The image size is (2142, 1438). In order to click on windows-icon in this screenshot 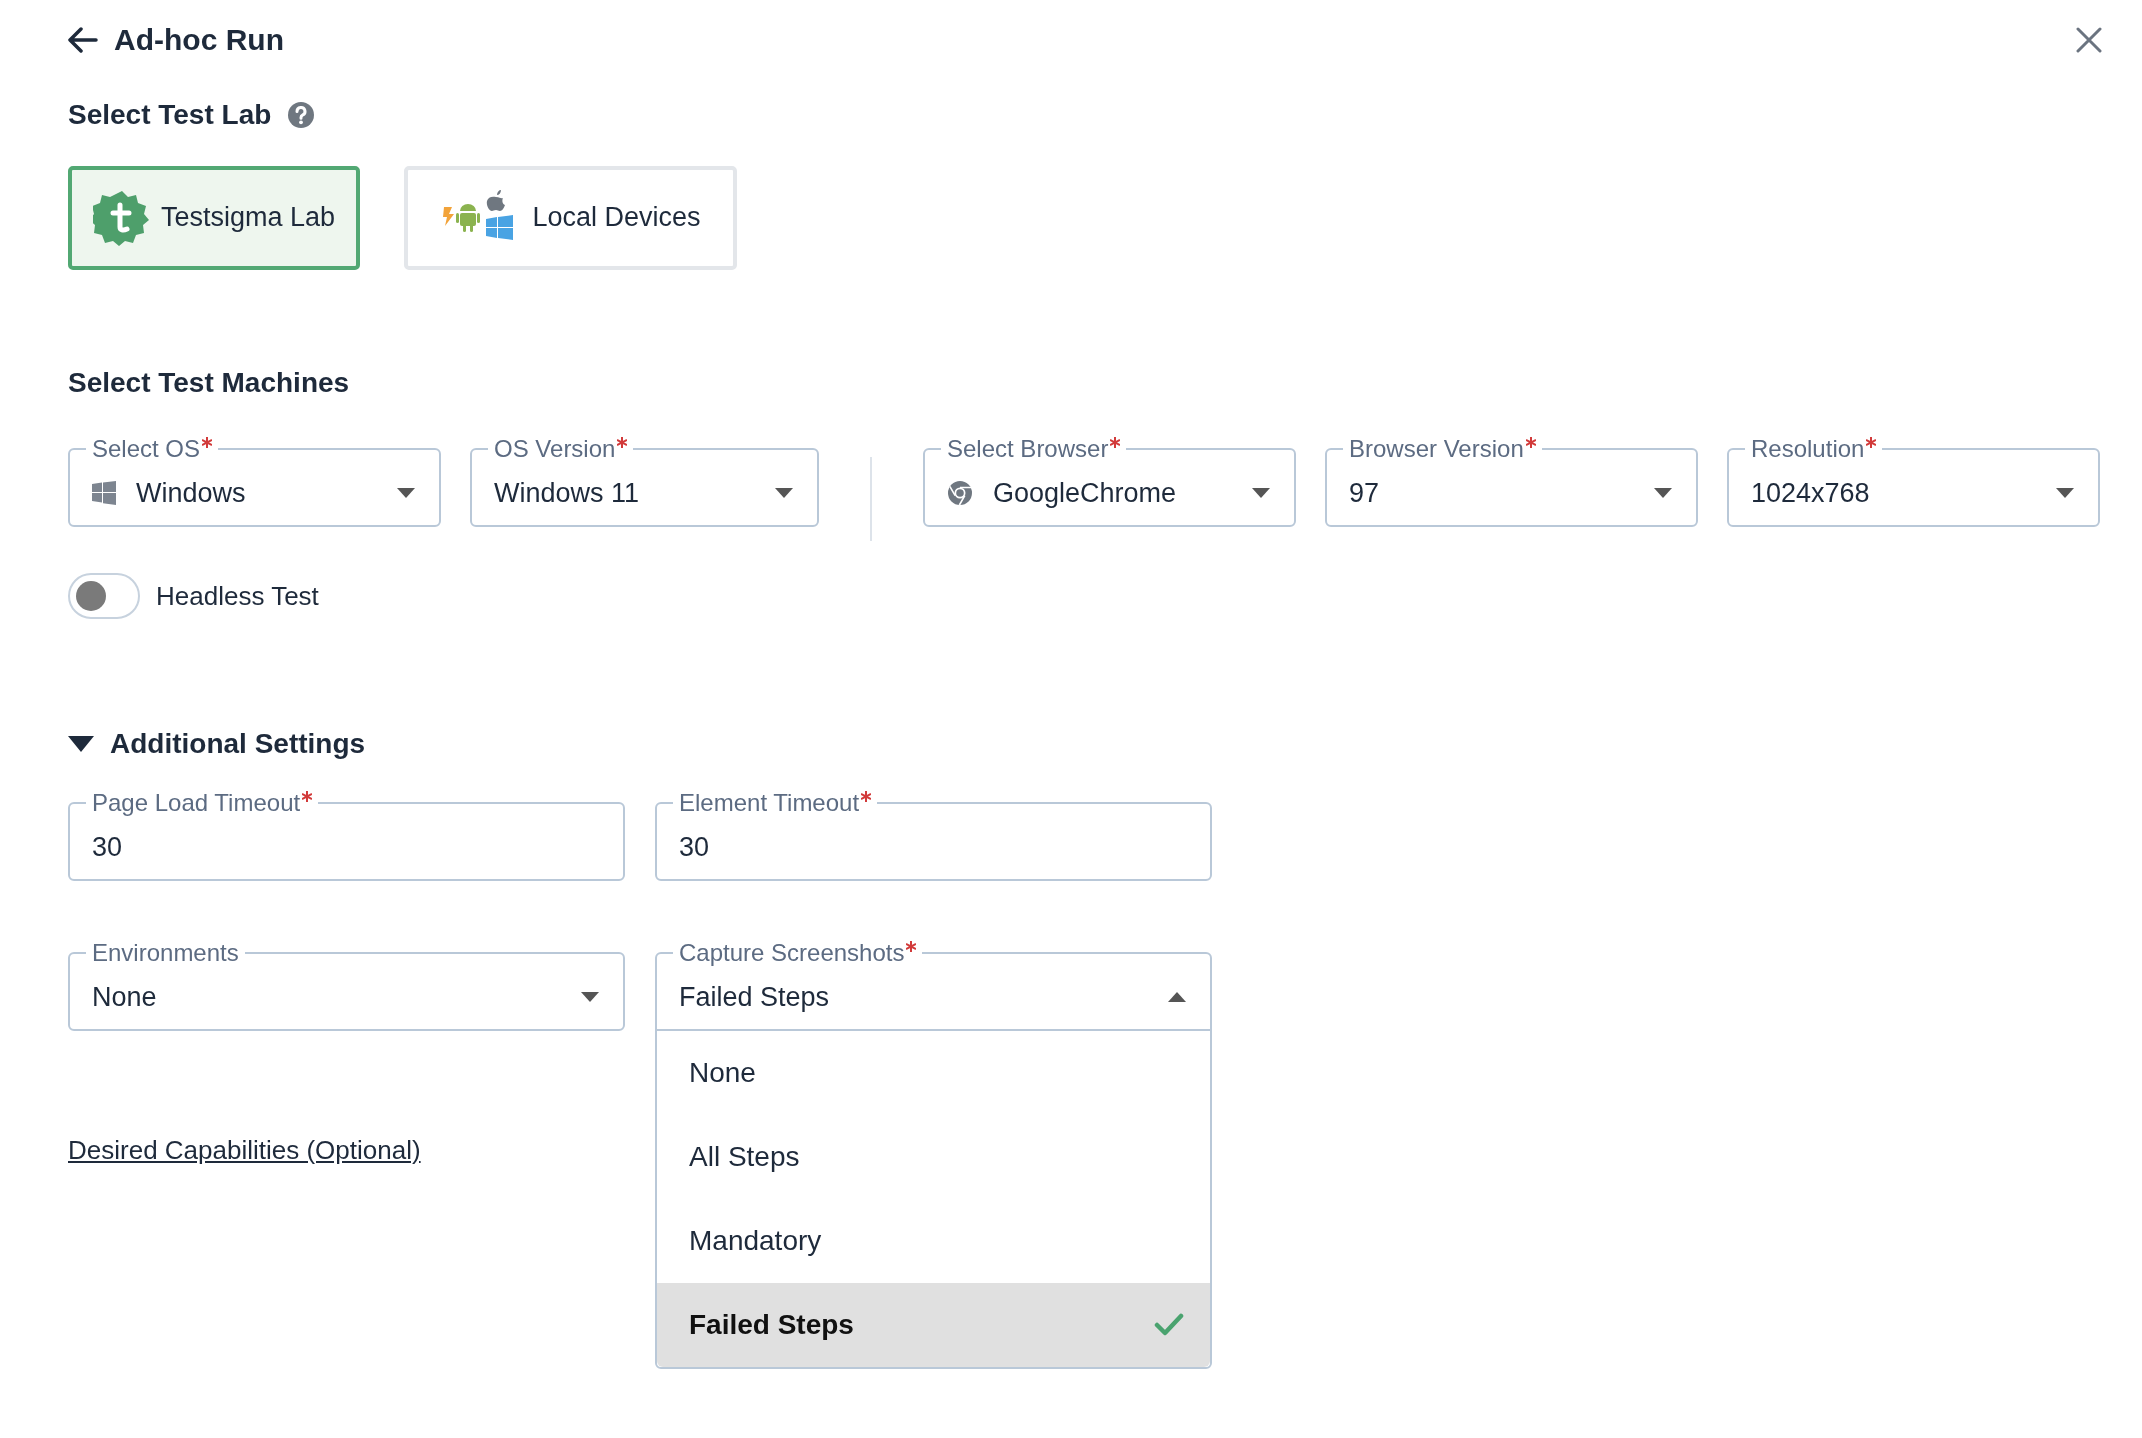, I will do `click(104, 493)`.